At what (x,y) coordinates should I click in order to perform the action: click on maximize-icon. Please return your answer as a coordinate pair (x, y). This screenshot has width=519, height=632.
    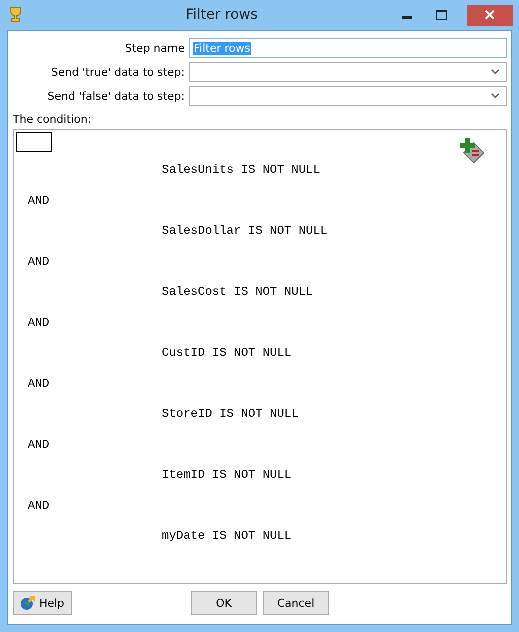
    Looking at the image, I should click on (441, 15).